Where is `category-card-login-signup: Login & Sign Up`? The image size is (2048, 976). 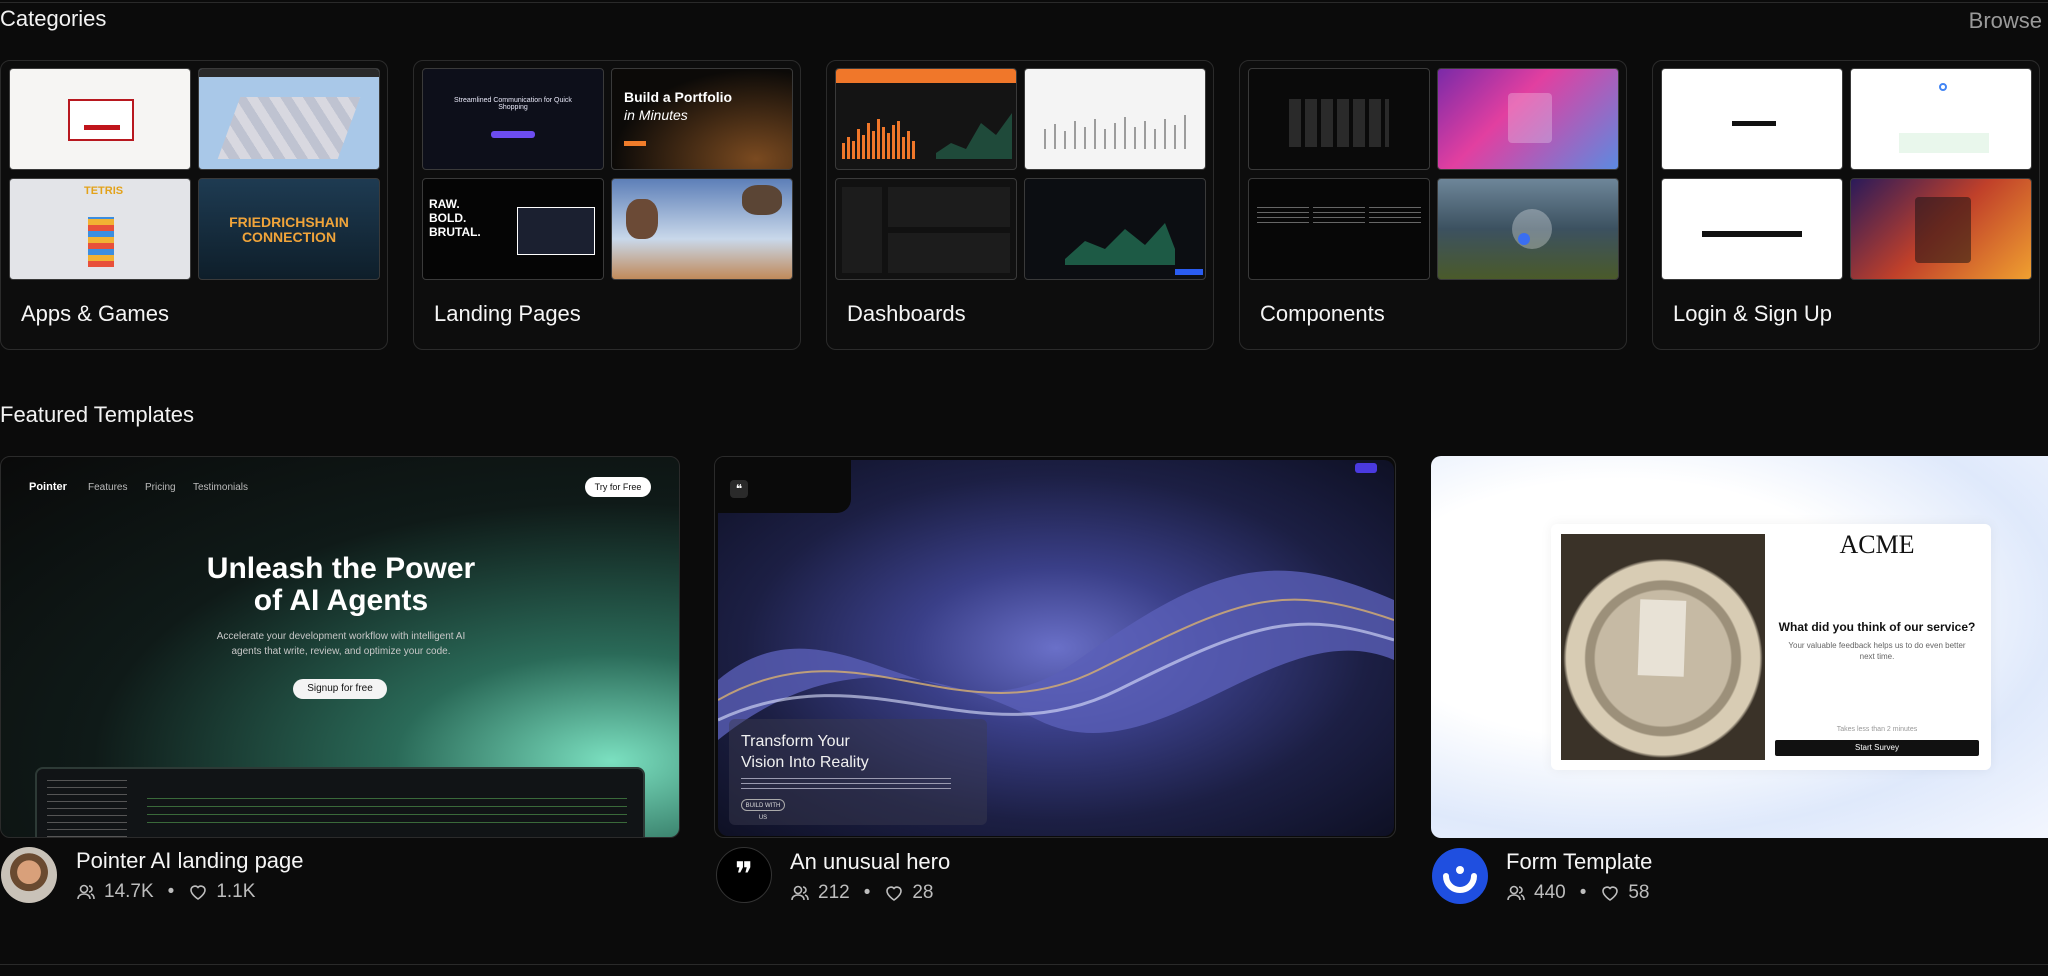
category-card-login-signup: Login & Sign Up is located at coordinates (1846, 205).